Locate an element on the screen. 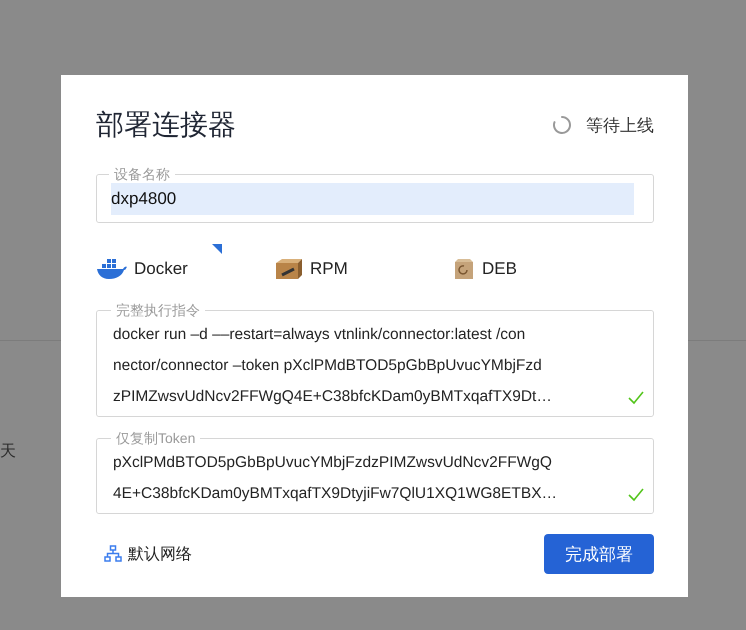  network-icon is located at coordinates (113, 554).